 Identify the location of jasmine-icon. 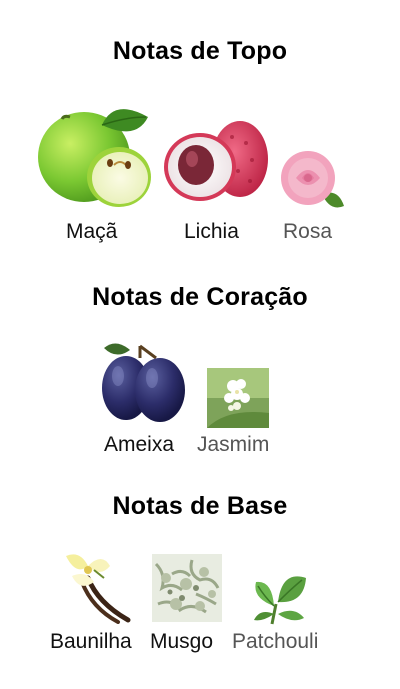
(238, 398).